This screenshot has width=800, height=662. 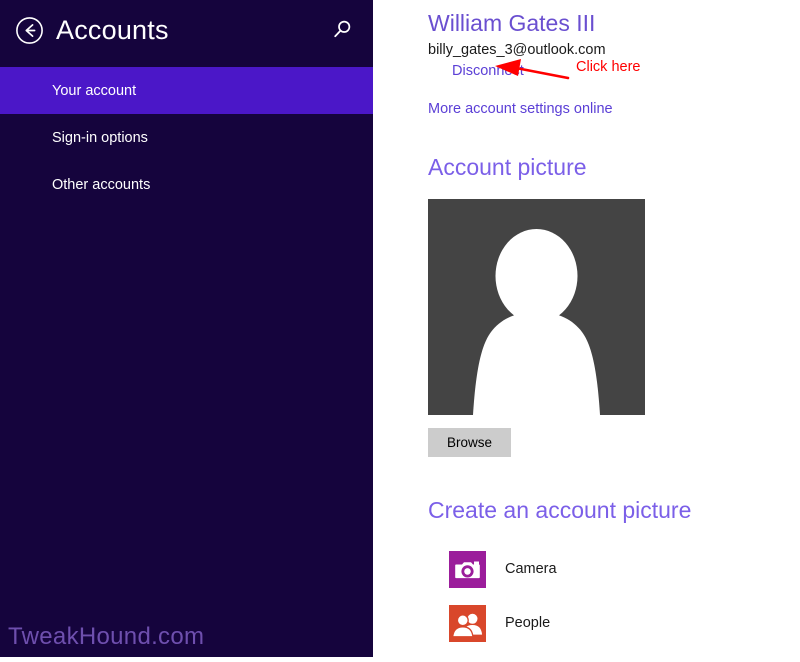 I want to click on back-arrow-circle-icon, so click(x=29, y=30).